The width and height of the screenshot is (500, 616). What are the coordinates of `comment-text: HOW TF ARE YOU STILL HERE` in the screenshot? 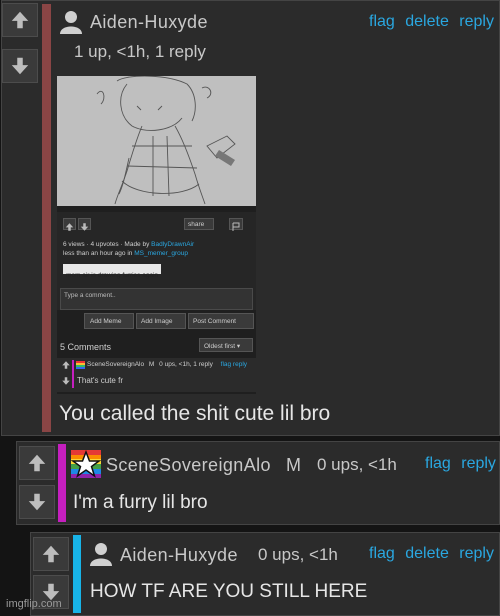 It's located at (229, 591).